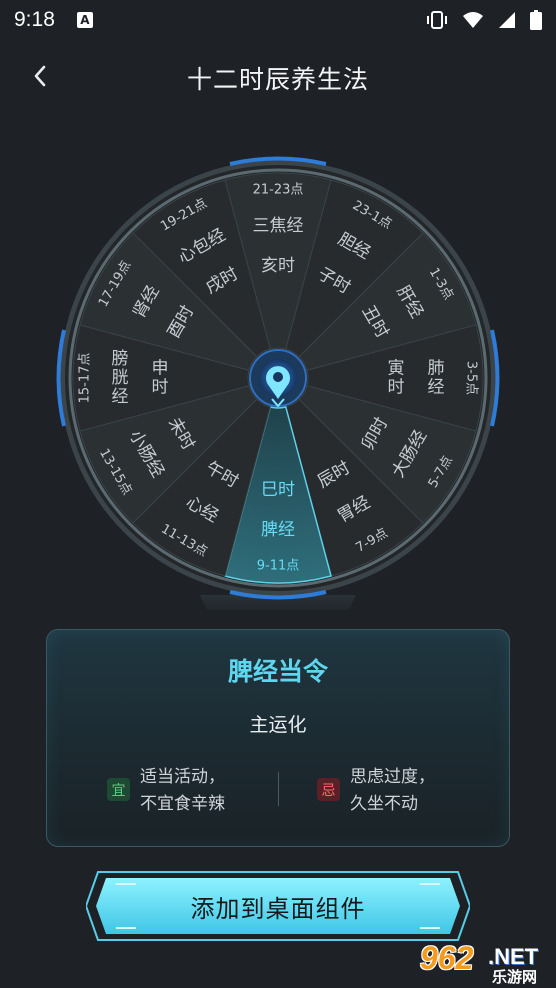  I want to click on add-widget-label: 添加到桌面组件, so click(278, 908).